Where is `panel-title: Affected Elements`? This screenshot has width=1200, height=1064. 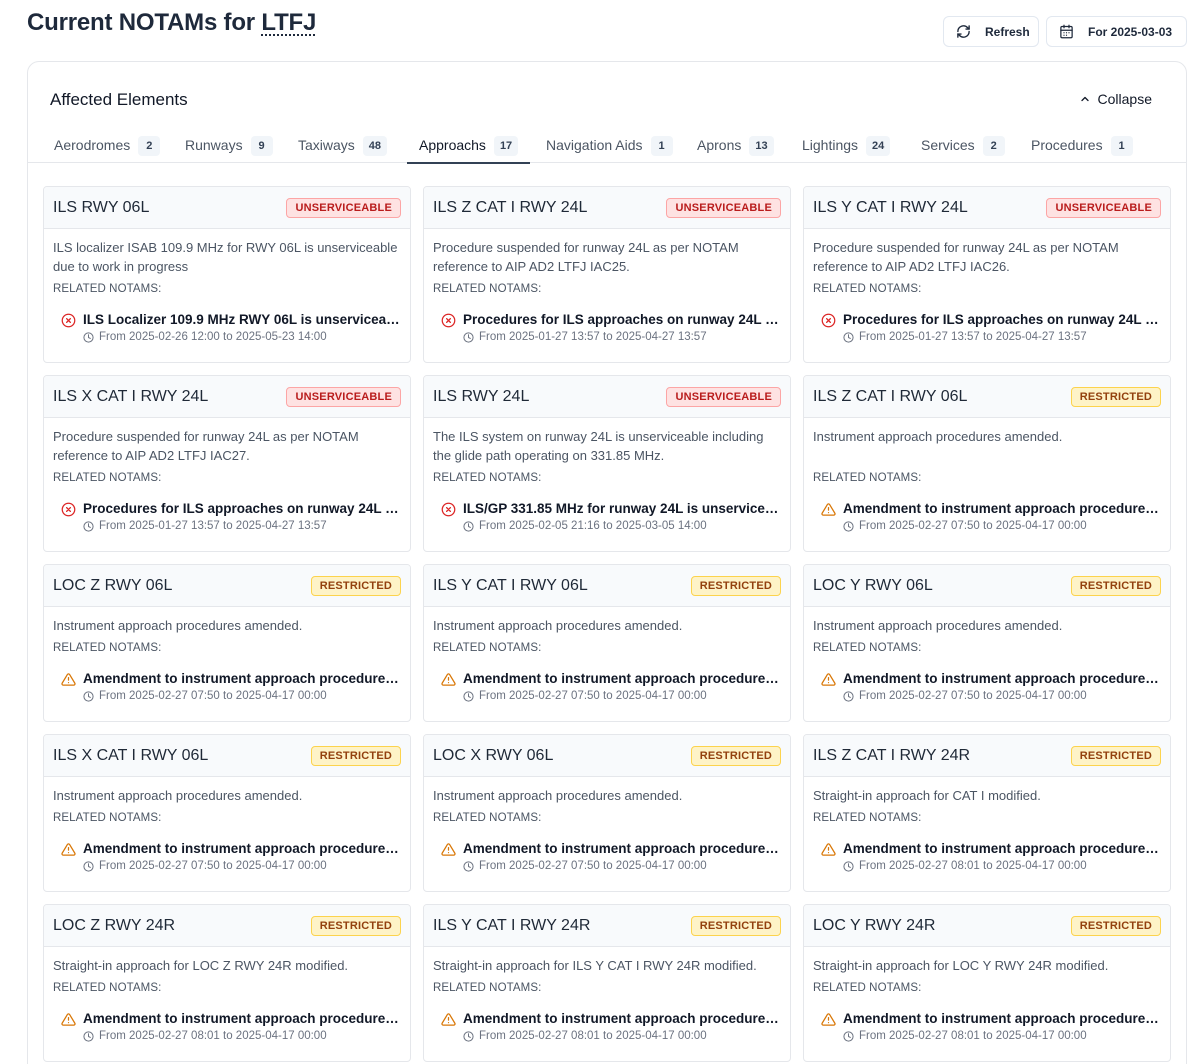 panel-title: Affected Elements is located at coordinates (119, 99).